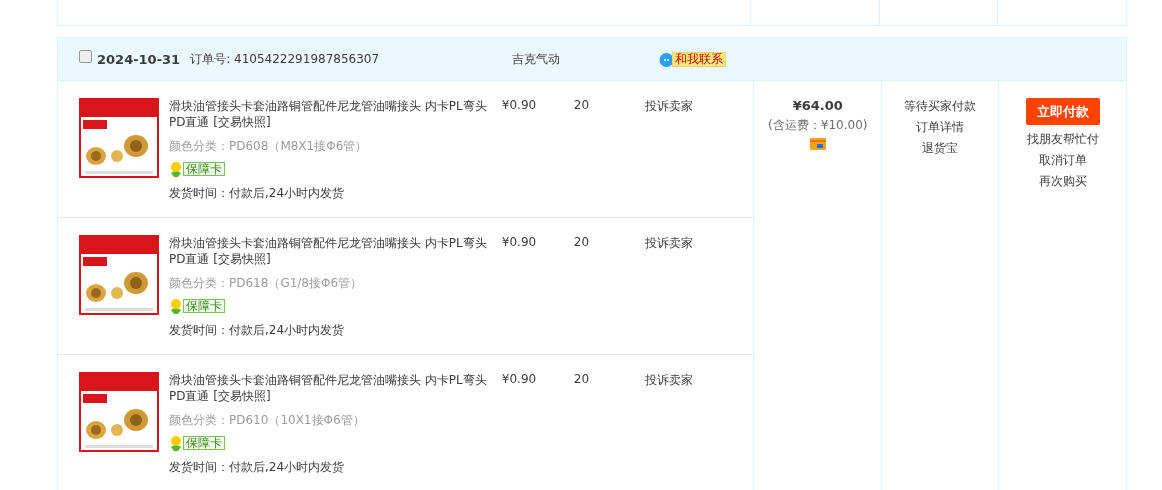 This screenshot has width=1162, height=490. Describe the element at coordinates (817, 105) in the screenshot. I see `order-total: ¥64.00` at that location.